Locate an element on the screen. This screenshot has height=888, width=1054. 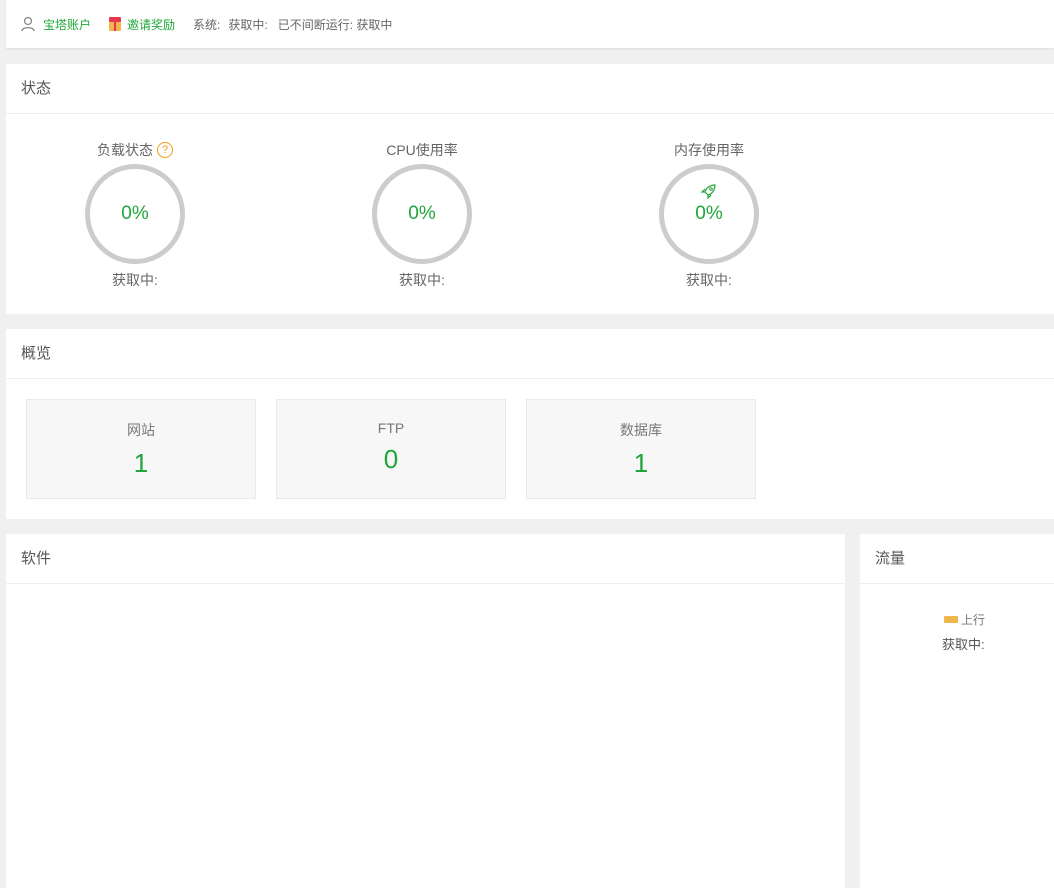
ftp-card: FTP 0 is located at coordinates (391, 449).